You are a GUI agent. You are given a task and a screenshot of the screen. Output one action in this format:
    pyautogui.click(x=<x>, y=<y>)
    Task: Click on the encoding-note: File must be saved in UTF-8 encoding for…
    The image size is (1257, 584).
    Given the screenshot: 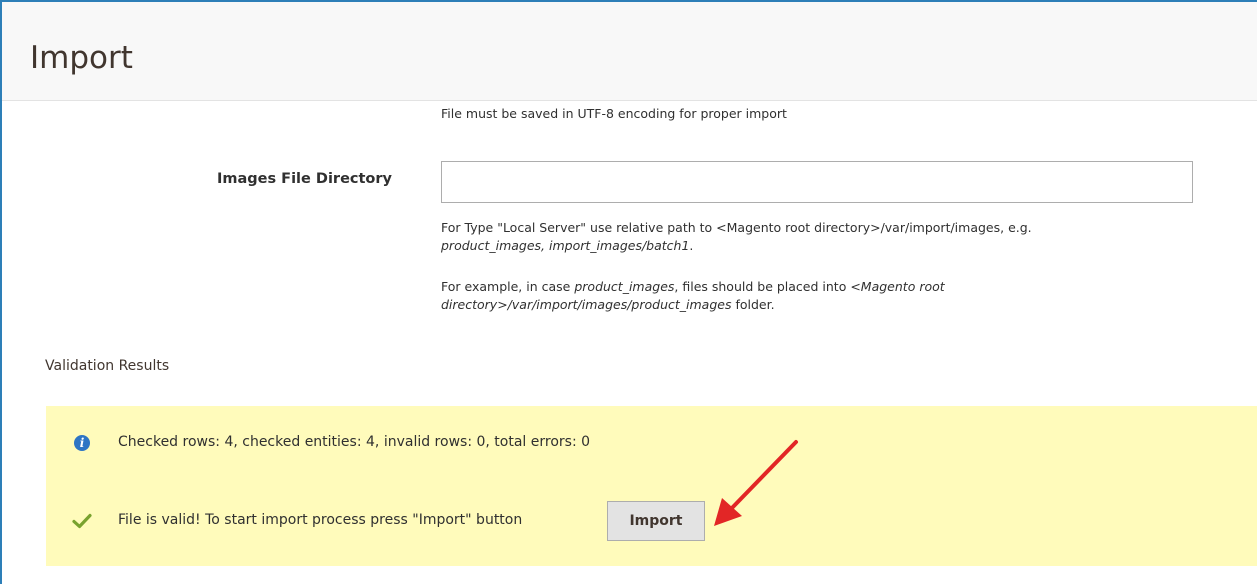 What is the action you would take?
    pyautogui.click(x=614, y=113)
    